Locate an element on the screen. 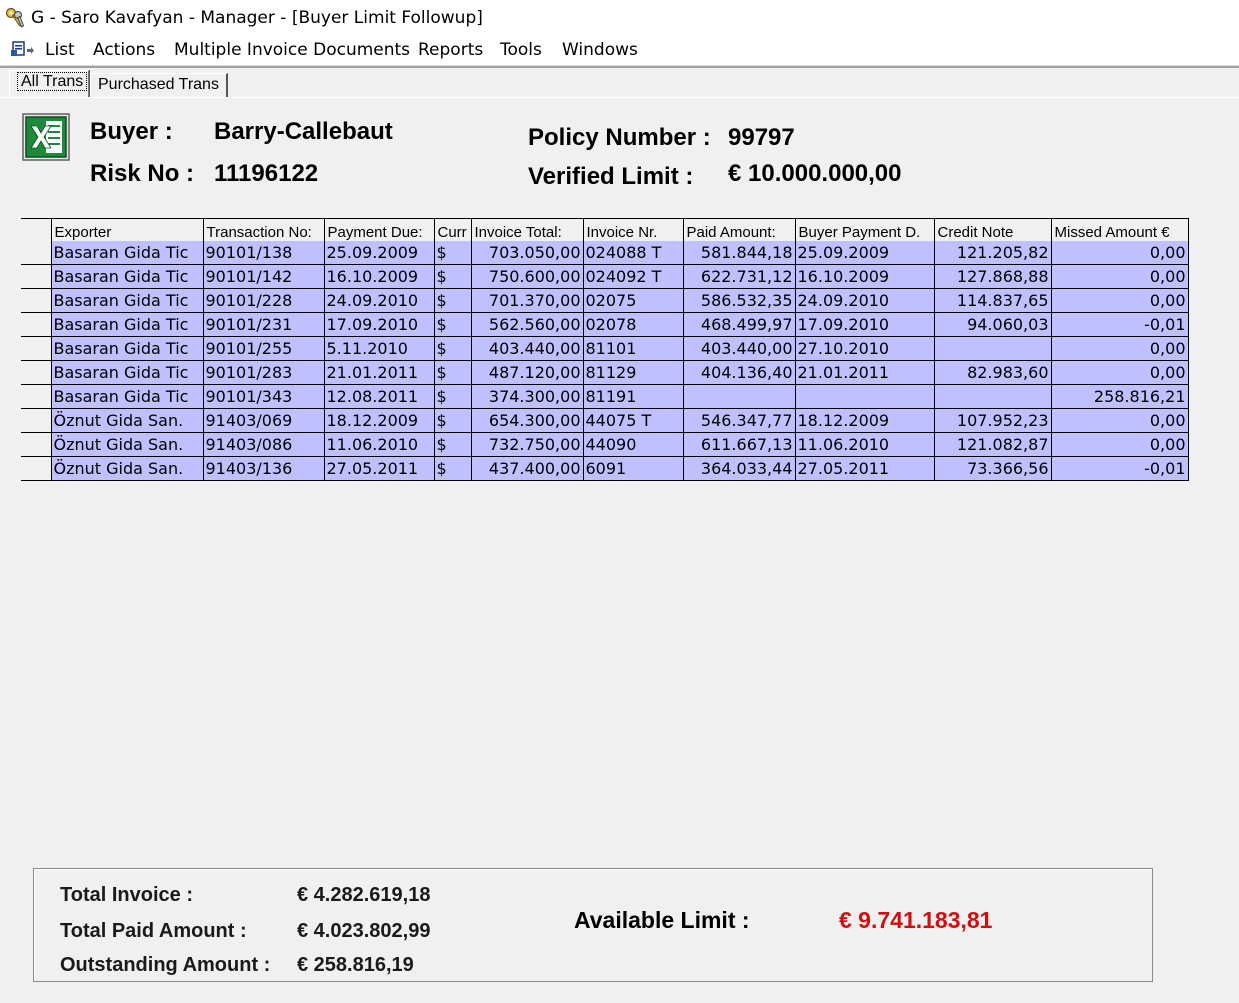 The height and width of the screenshot is (1003, 1239). table-cell: 90101/138 is located at coordinates (264, 253).